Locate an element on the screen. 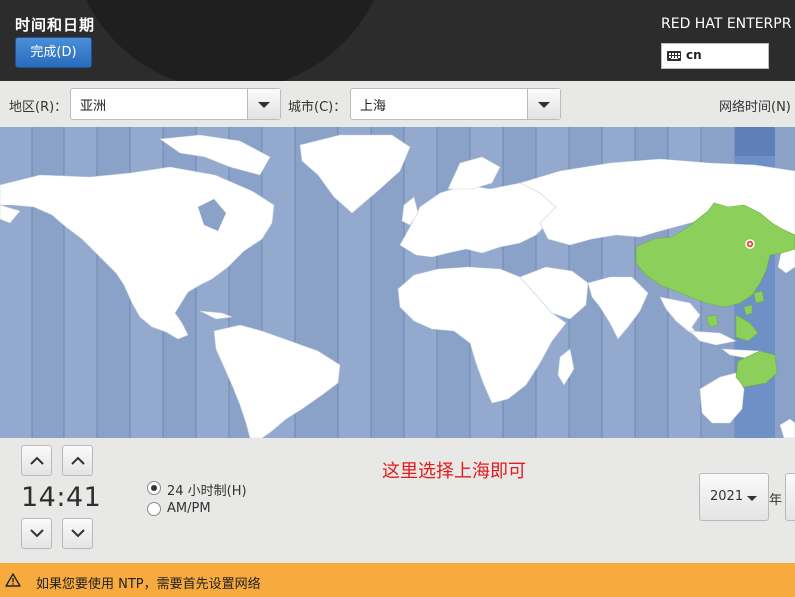 The width and height of the screenshot is (795, 597). region-combo: 亚洲 is located at coordinates (175, 104).